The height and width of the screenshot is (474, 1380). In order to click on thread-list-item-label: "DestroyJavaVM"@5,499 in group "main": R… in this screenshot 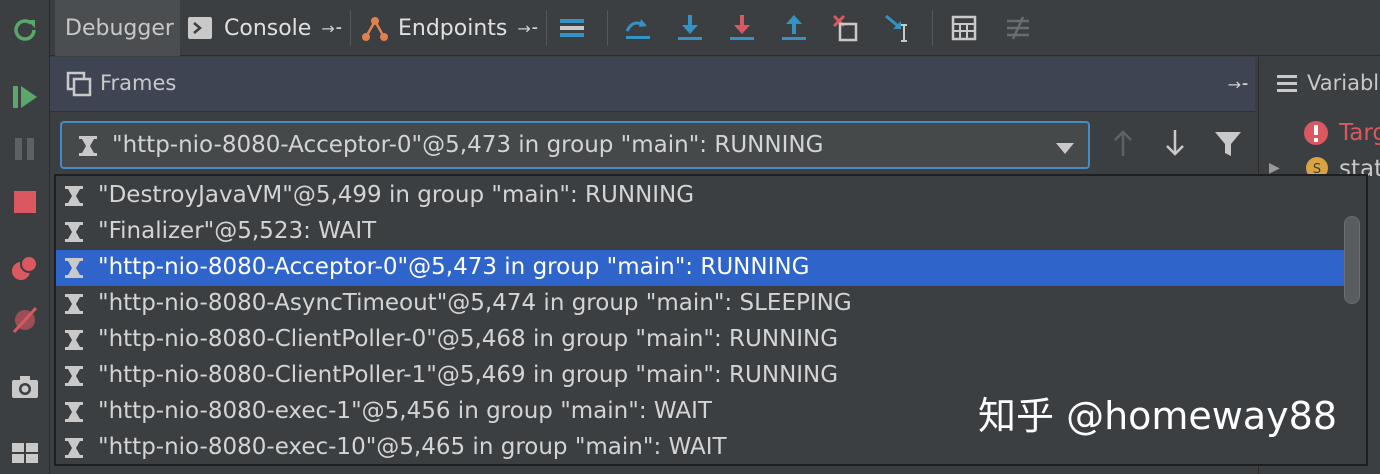, I will do `click(396, 195)`.